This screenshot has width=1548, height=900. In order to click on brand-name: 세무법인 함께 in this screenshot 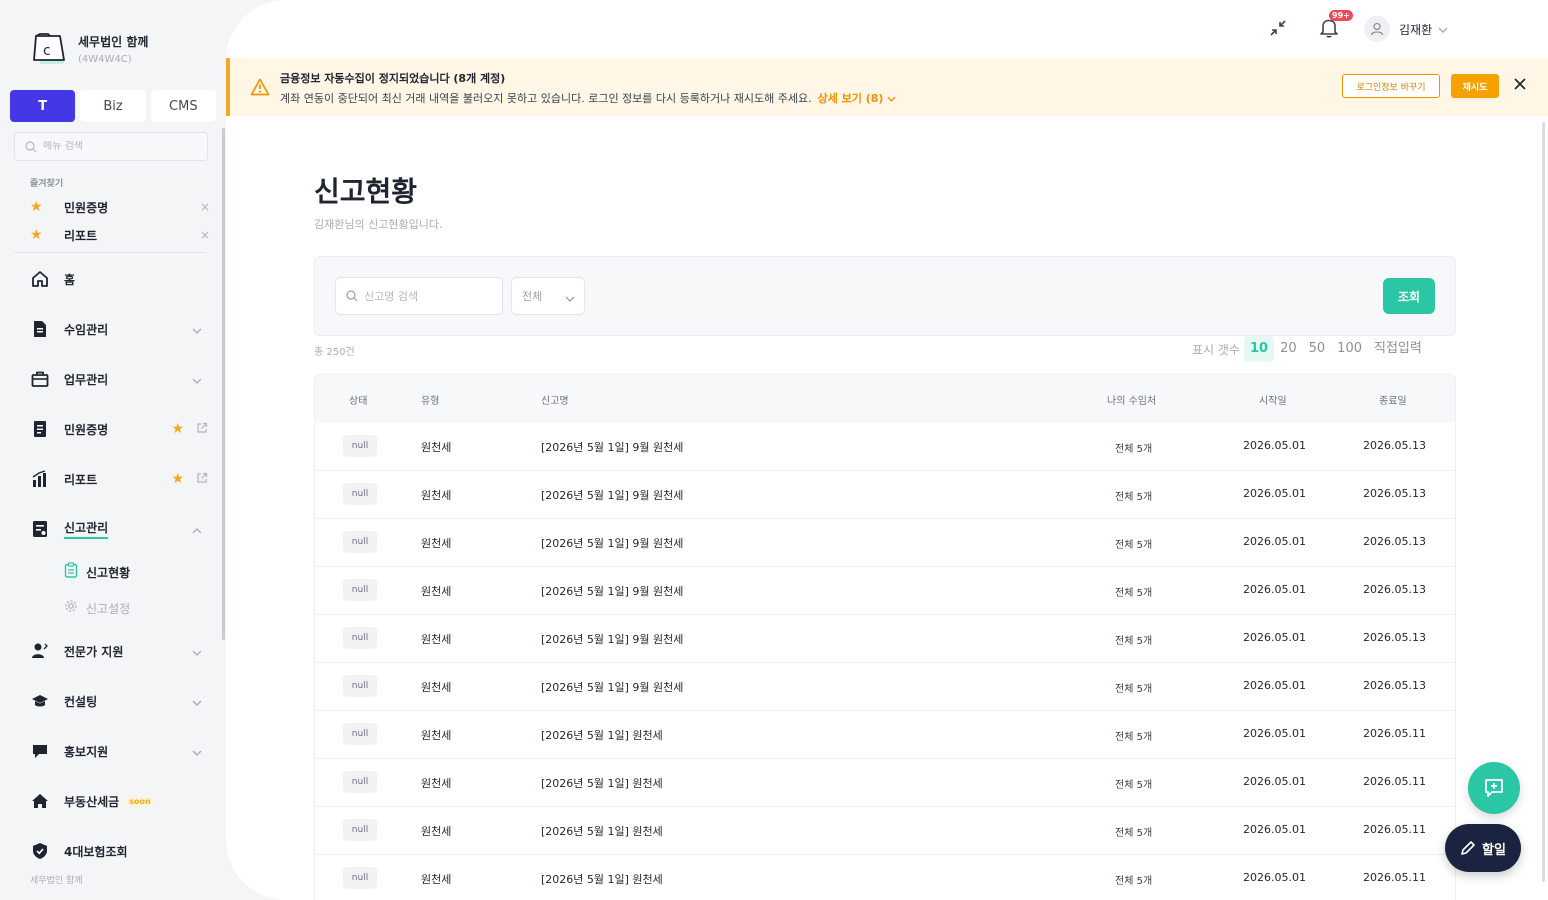, I will do `click(113, 42)`.